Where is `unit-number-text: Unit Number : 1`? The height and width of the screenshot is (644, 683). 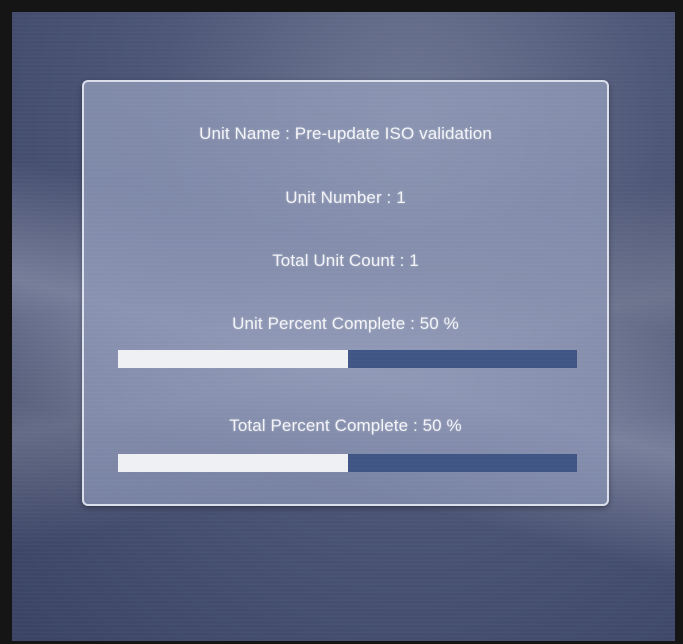 unit-number-text: Unit Number : 1 is located at coordinates (345, 197).